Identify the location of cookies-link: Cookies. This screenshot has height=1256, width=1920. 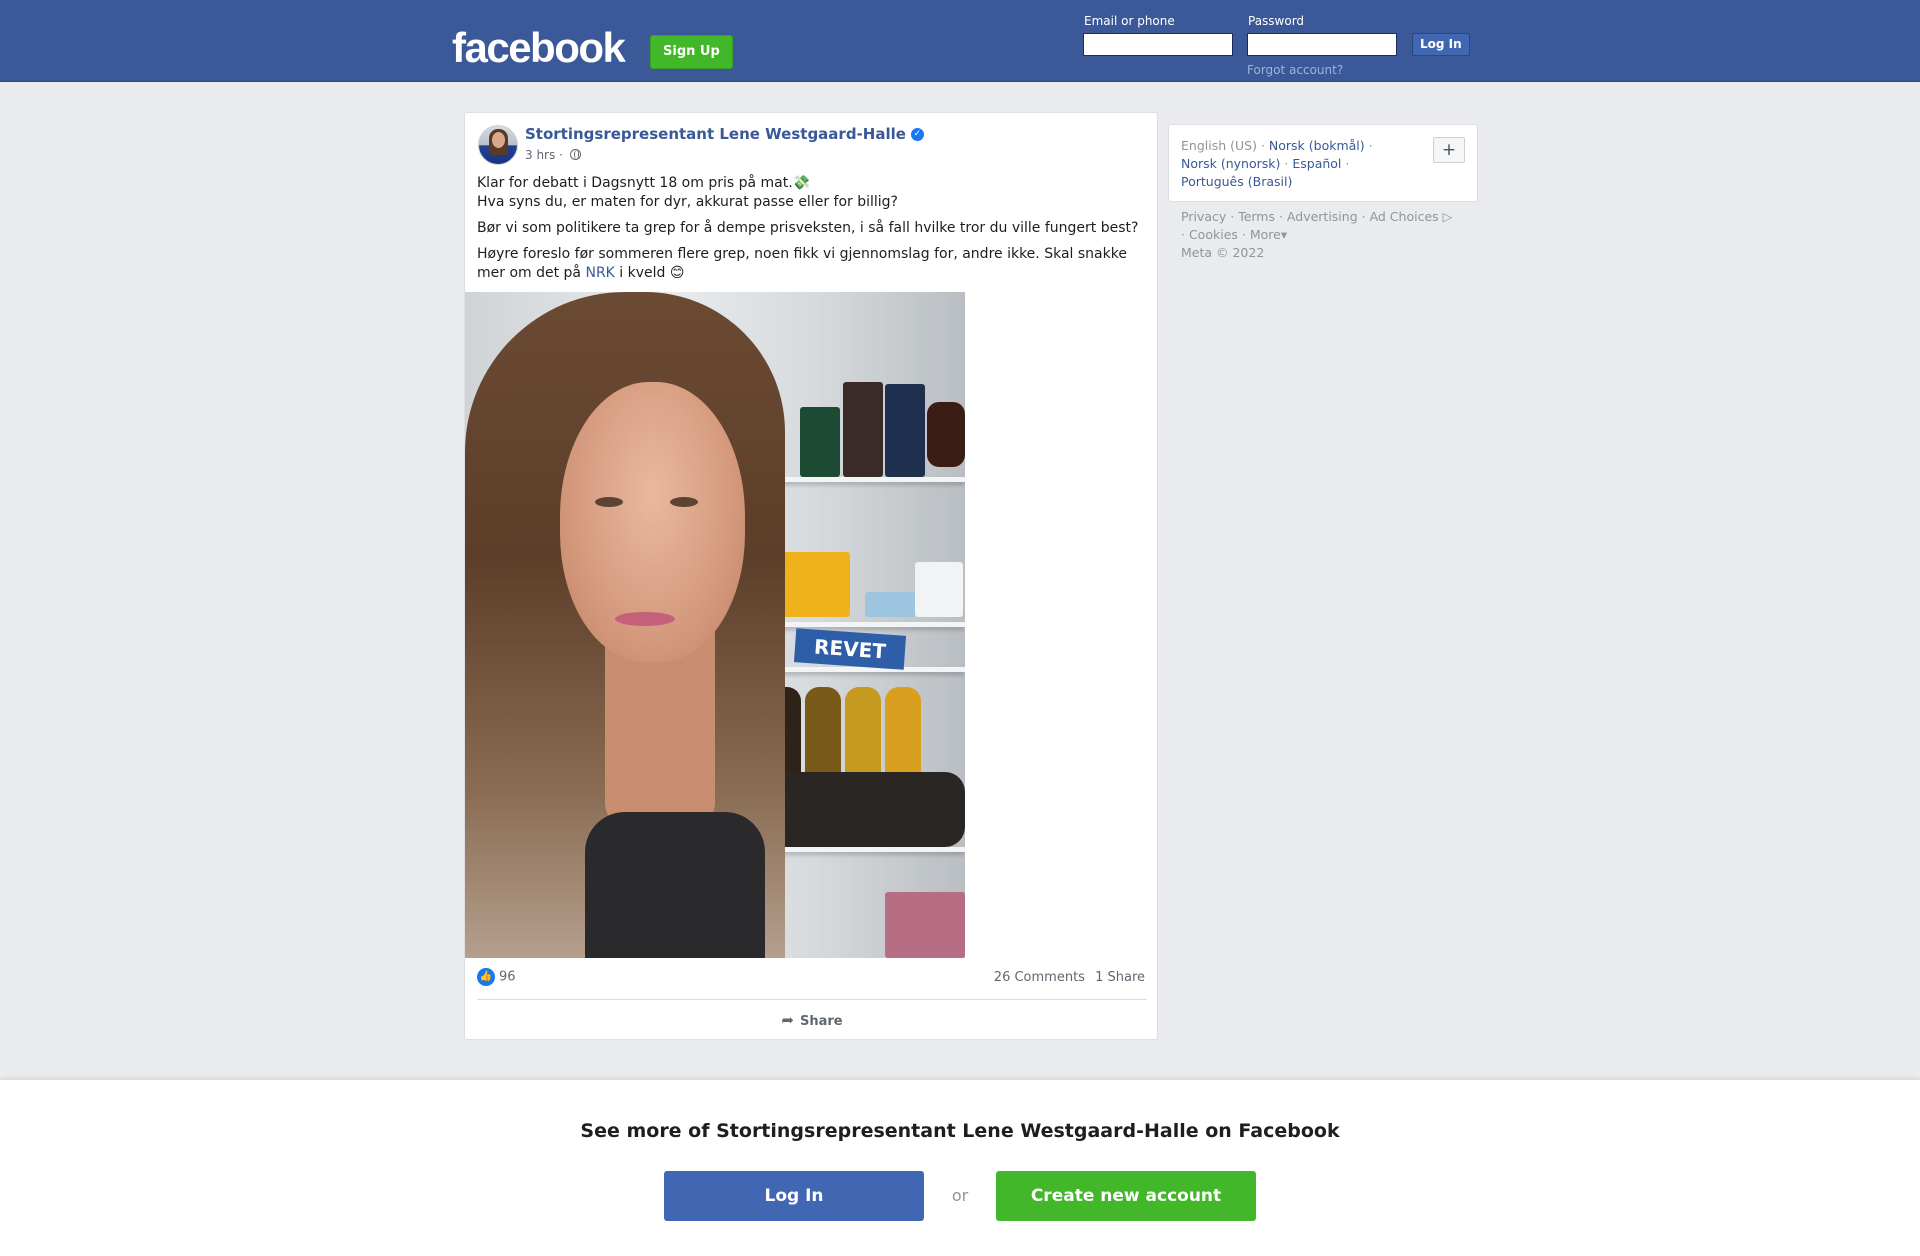
(1213, 234).